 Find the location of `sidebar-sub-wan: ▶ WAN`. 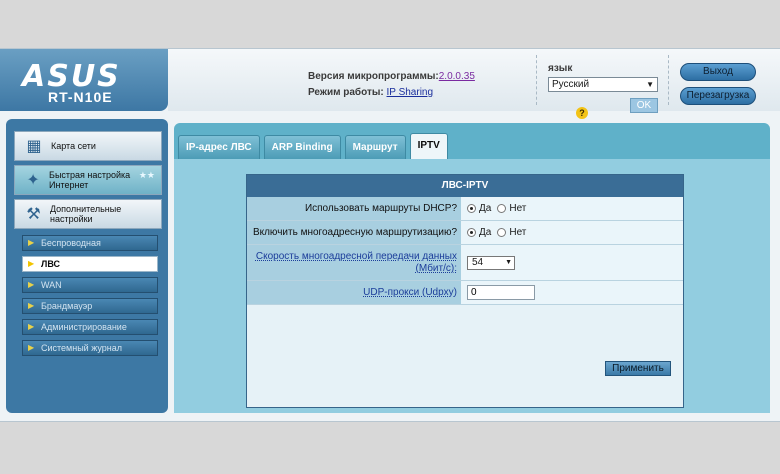

sidebar-sub-wan: ▶ WAN is located at coordinates (90, 285).